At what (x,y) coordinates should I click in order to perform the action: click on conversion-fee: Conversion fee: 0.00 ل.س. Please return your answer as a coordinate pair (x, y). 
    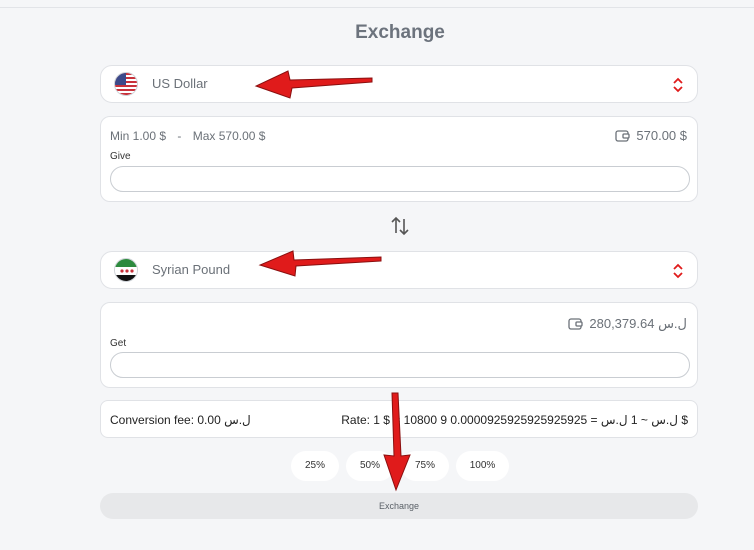
    Looking at the image, I should click on (180, 420).